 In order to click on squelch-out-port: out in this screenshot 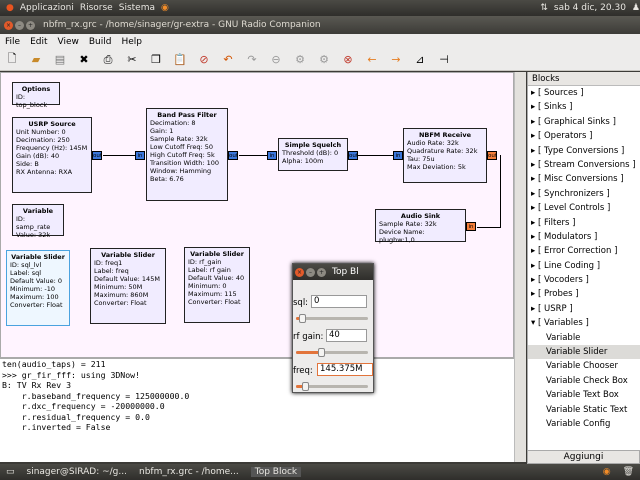, I will do `click(353, 155)`.